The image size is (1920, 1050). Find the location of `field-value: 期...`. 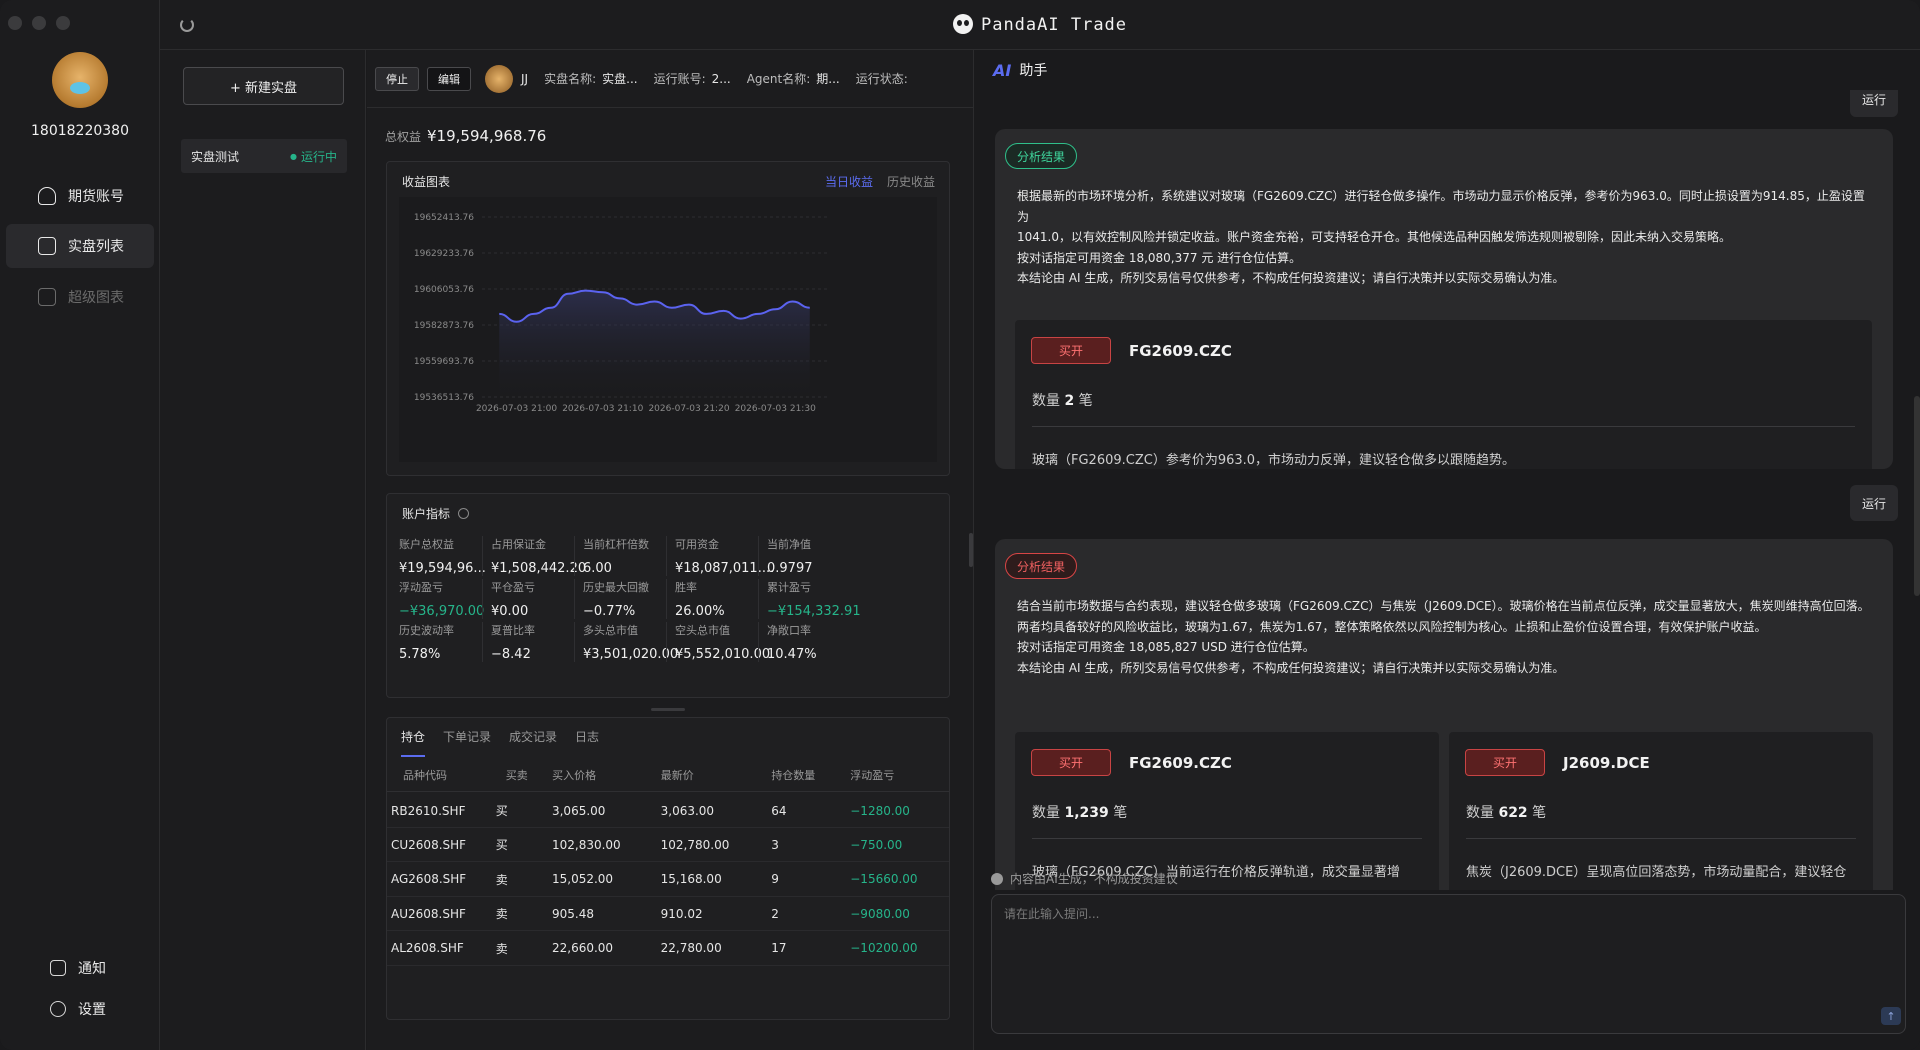

field-value: 期... is located at coordinates (828, 79).